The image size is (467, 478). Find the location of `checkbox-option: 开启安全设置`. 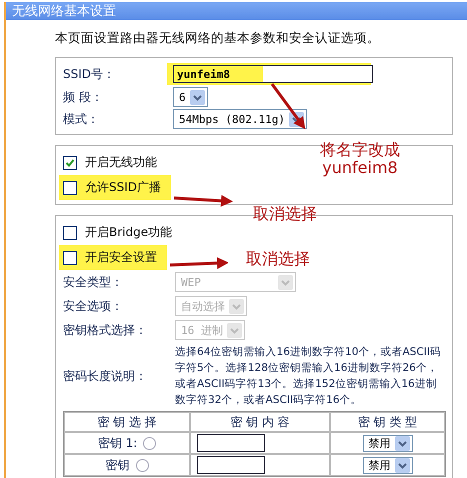

checkbox-option: 开启安全设置 is located at coordinates (113, 257).